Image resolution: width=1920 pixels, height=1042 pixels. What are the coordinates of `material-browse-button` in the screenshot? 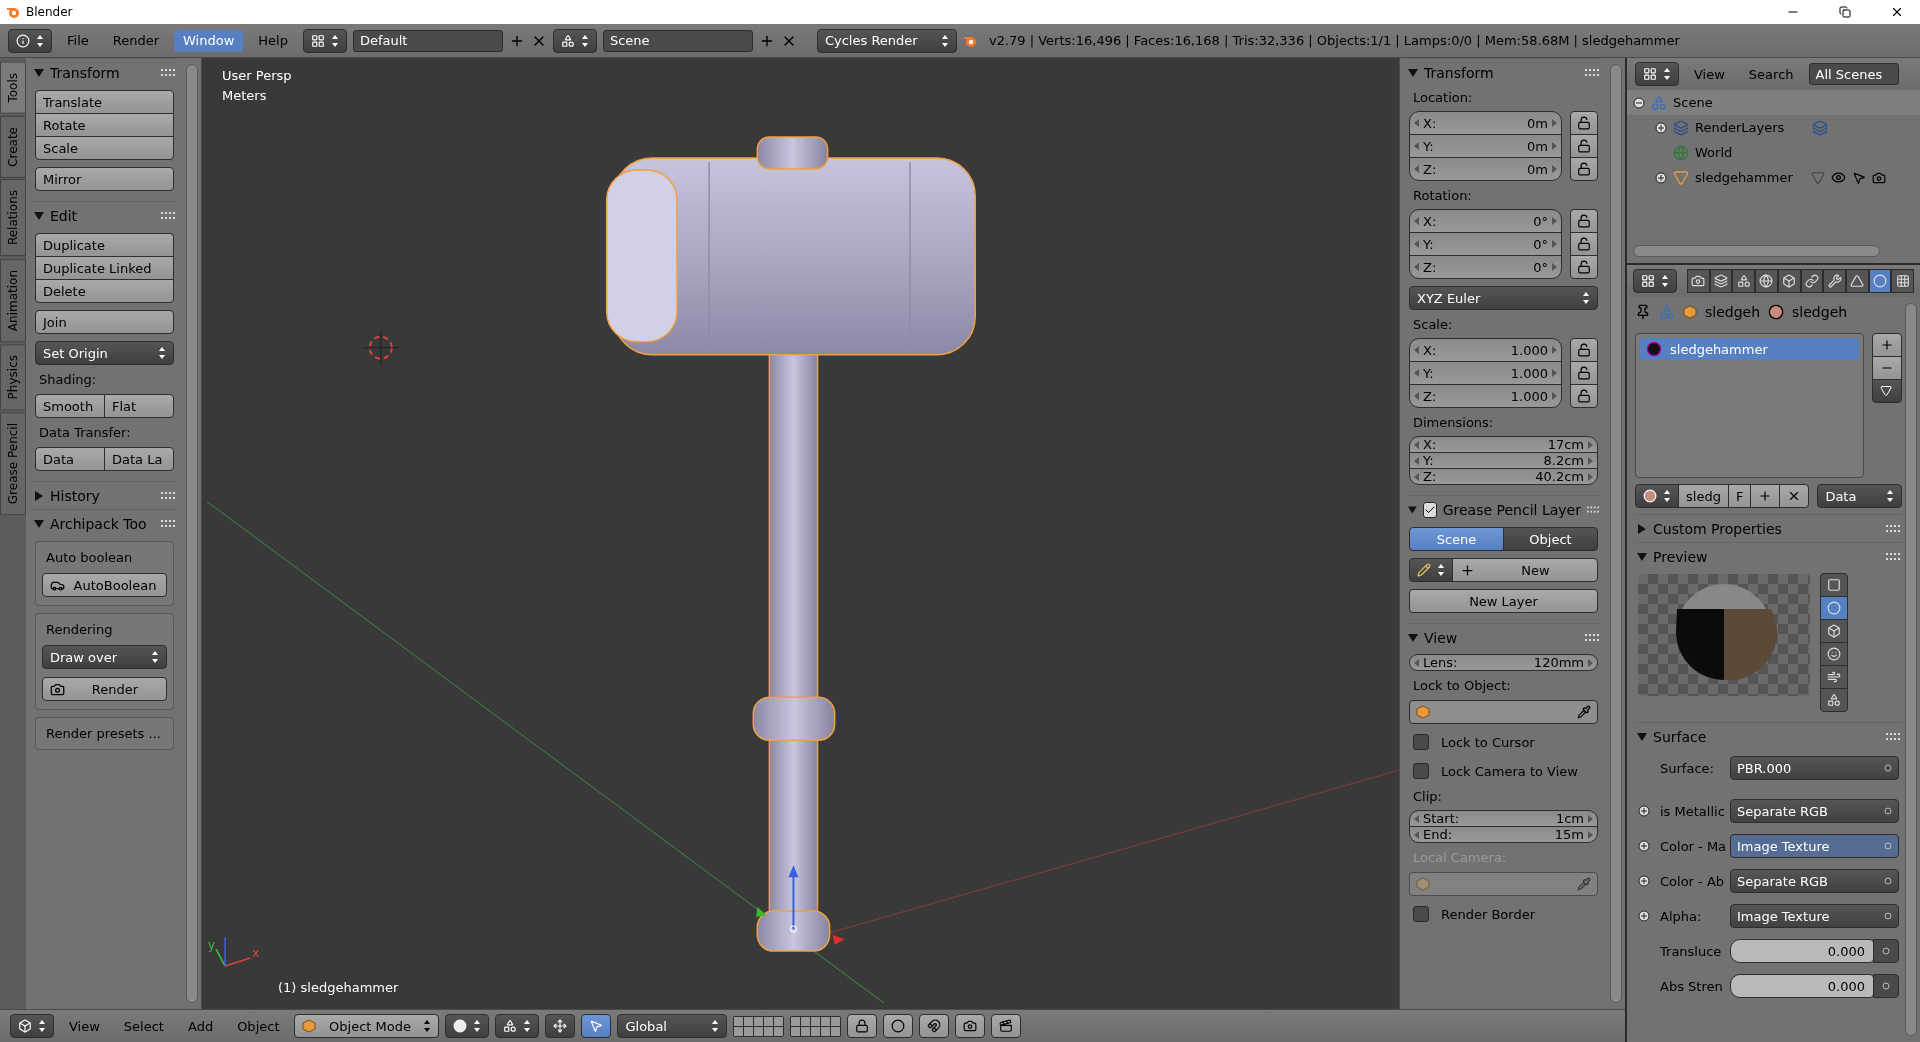 It's located at (1657, 496).